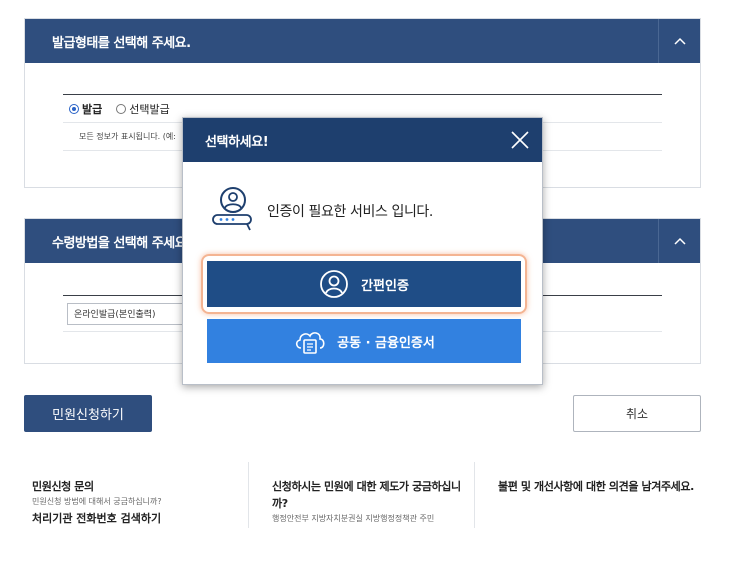 The height and width of the screenshot is (580, 756). I want to click on auth-required-row: 인증이 필요한 서비스 입니다., so click(321, 211).